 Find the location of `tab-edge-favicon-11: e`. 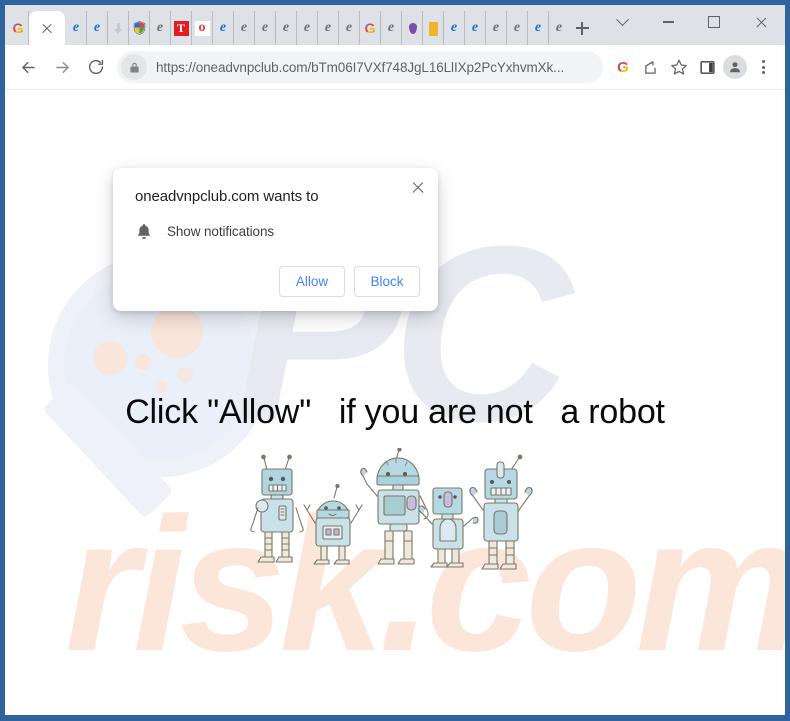

tab-edge-favicon-11: e is located at coordinates (286, 28).